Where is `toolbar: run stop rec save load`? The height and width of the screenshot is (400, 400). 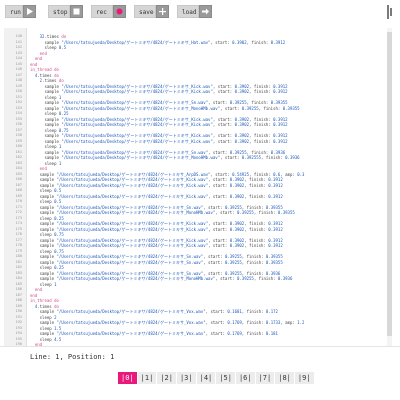 toolbar: run stop rec save load is located at coordinates (200, 11).